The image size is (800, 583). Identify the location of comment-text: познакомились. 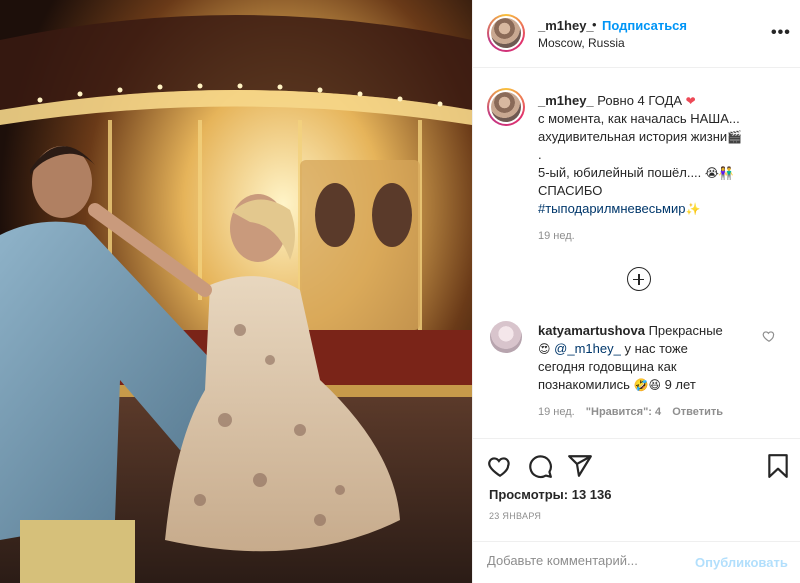
(584, 384).